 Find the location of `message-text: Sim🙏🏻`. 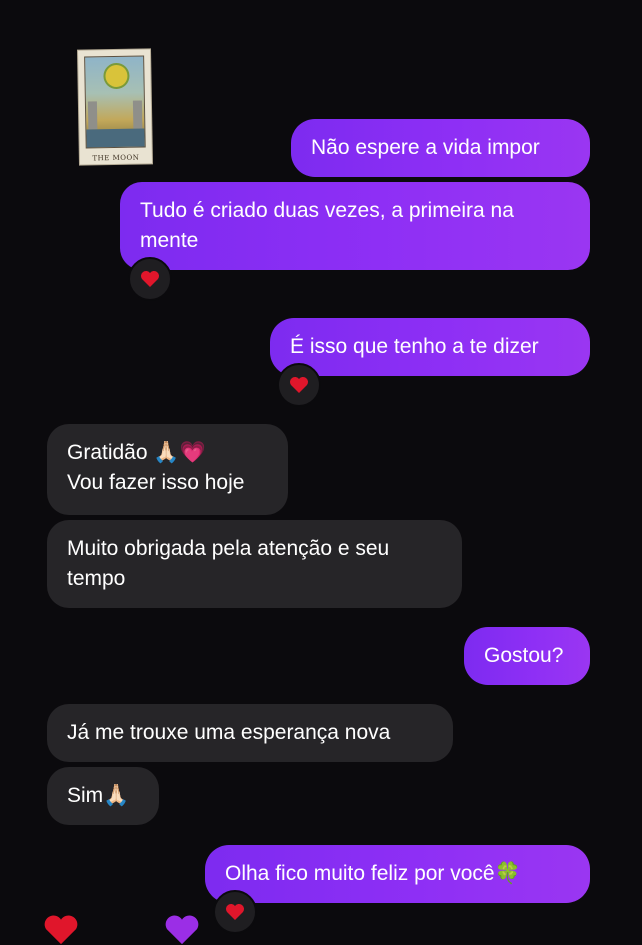

message-text: Sim🙏🏻 is located at coordinates (98, 795).